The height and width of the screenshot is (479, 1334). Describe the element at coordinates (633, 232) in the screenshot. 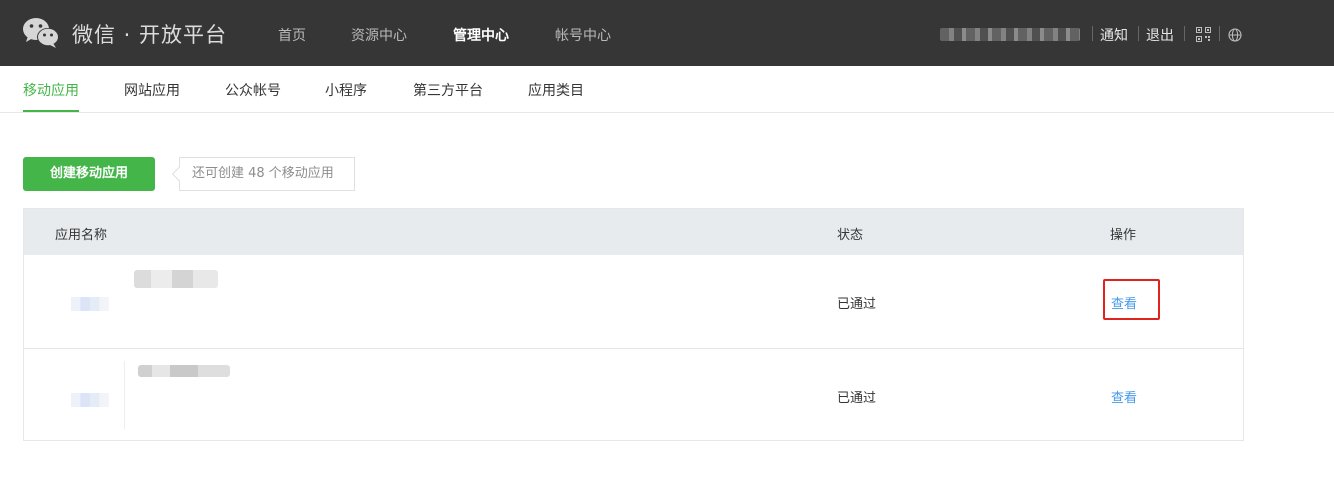

I see `table-header: 应用名称 状态 操作` at that location.